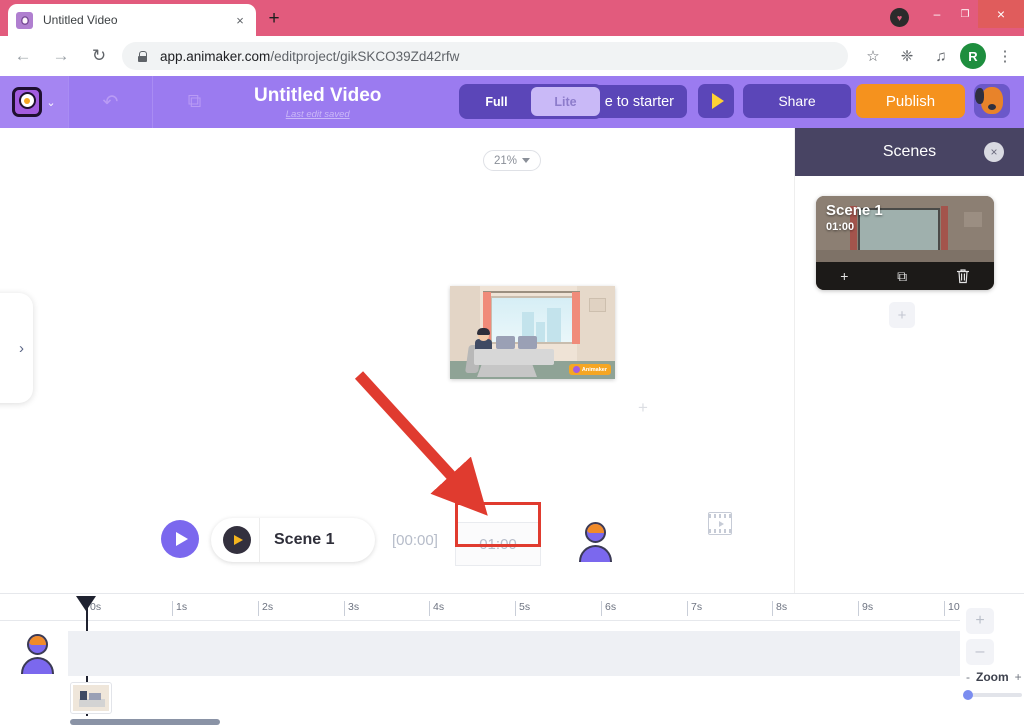  I want to click on mode-toggle: Full Lite, so click(531, 101).